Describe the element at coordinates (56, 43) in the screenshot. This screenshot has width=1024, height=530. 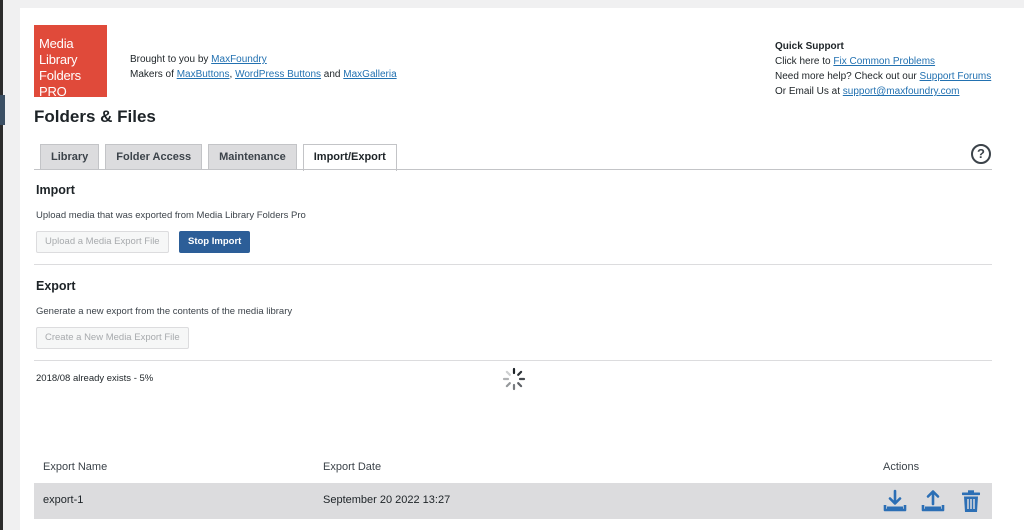
I see `logo-line-1: Media` at that location.